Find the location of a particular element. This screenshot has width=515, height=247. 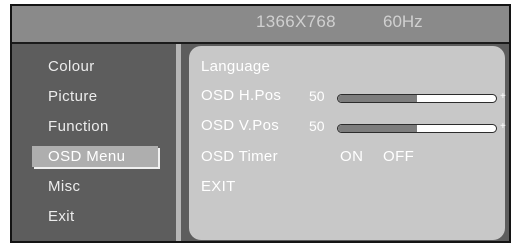

osd-hpos-slider is located at coordinates (417, 98).